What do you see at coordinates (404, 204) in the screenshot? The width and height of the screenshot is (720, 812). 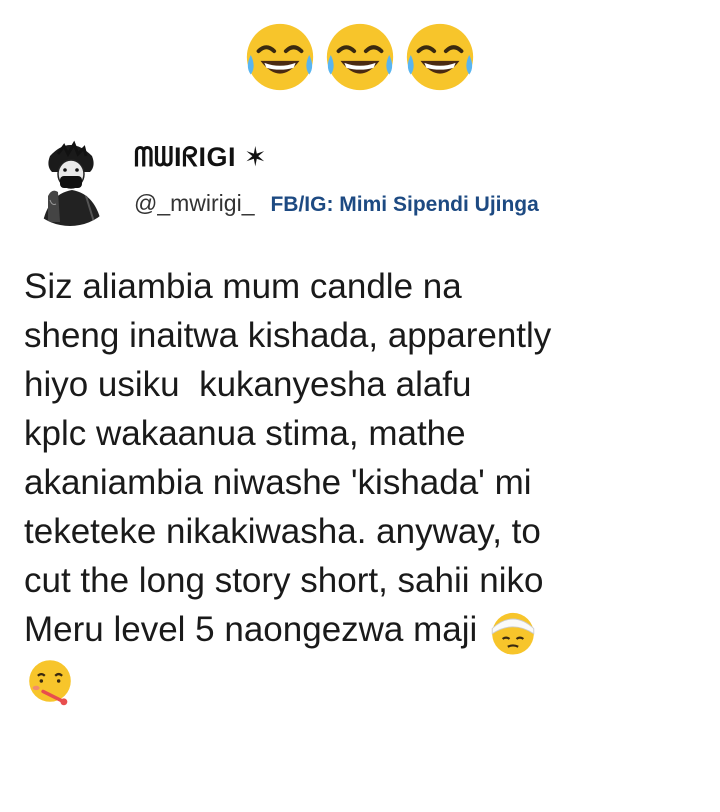 I see `page-tag: FB/IG: Mimi Sipendi Ujinga` at bounding box center [404, 204].